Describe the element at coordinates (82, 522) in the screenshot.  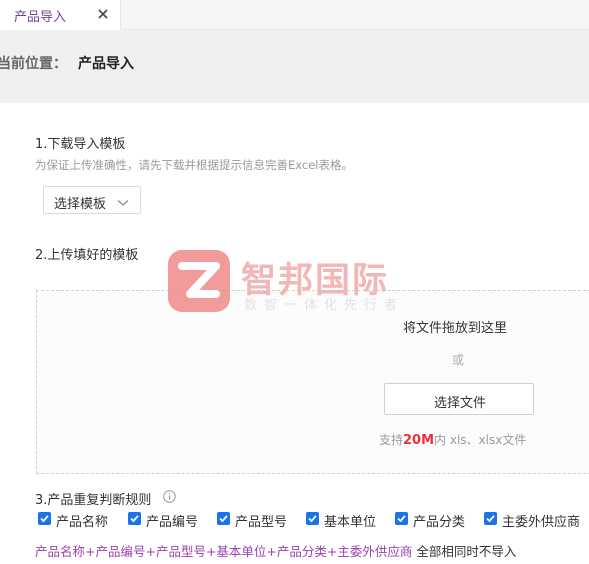
I see `checkbox-label: 产品名称` at that location.